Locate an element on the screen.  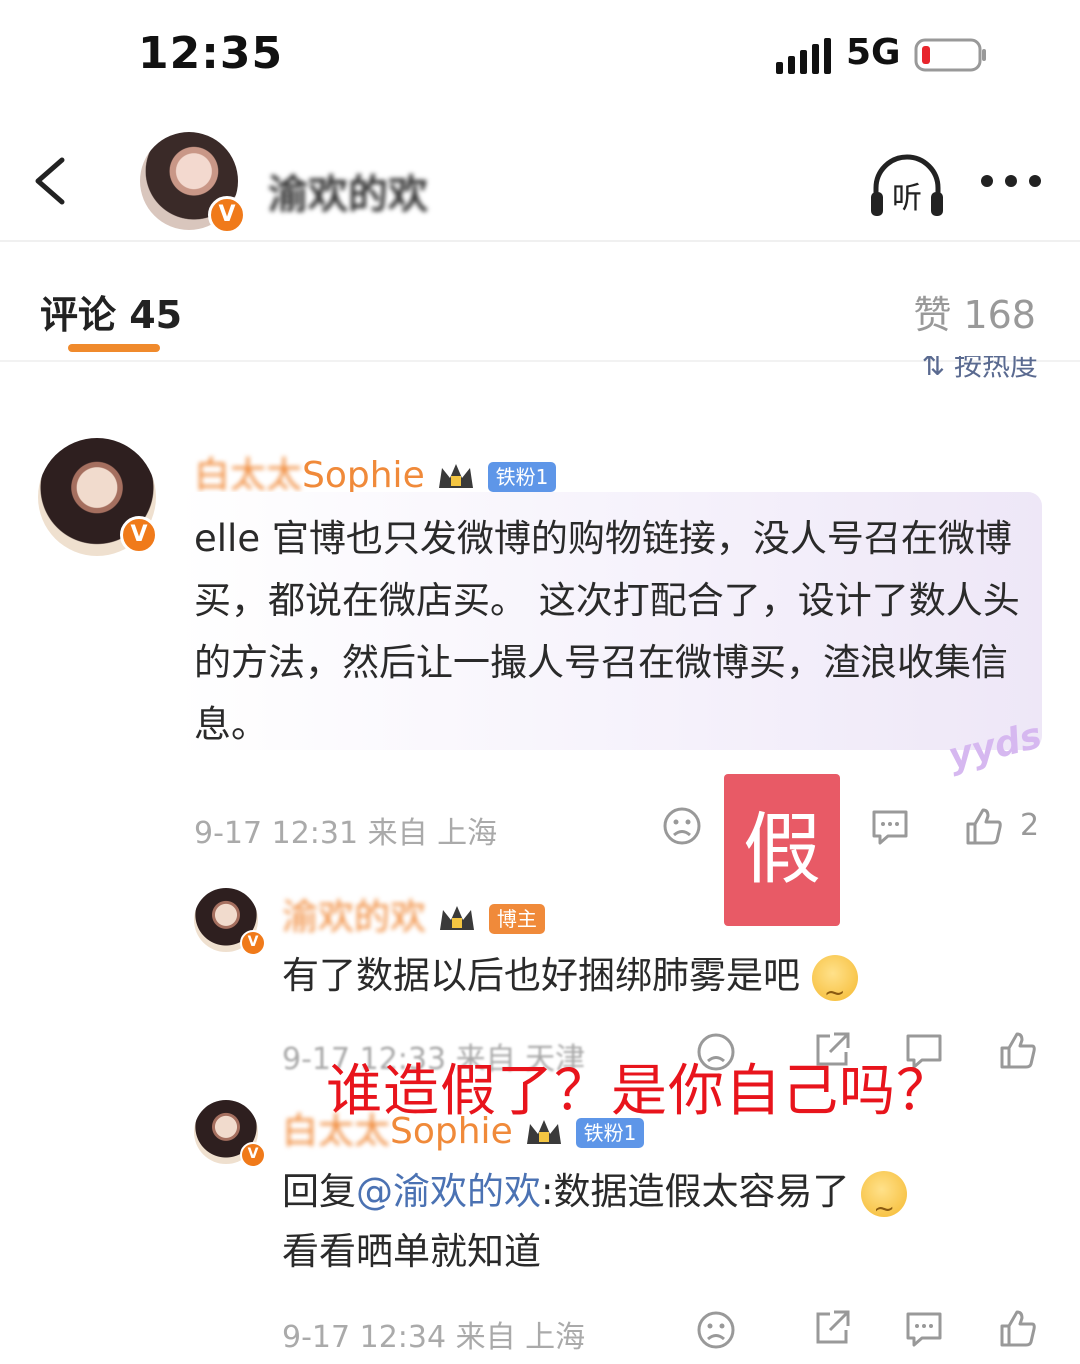
status-time: 12:35 is located at coordinates (211, 53).